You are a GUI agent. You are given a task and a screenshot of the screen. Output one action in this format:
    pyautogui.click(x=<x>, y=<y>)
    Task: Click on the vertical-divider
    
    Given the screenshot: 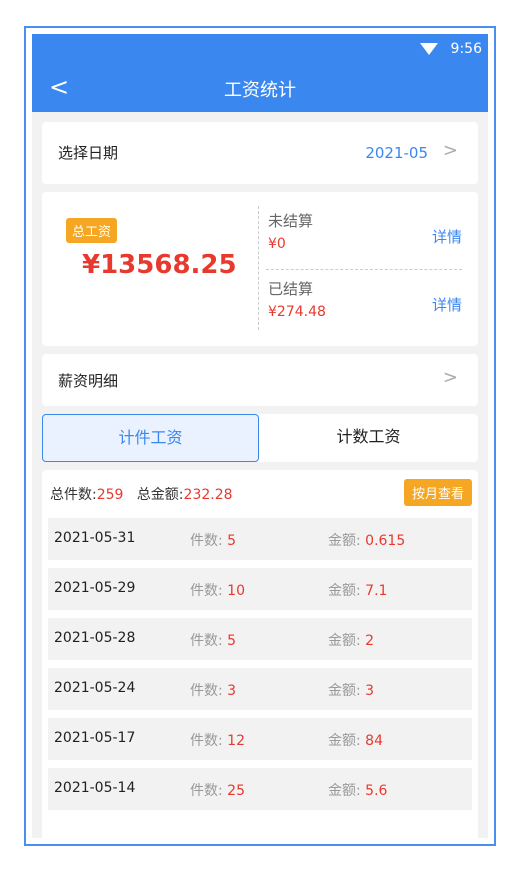 What is the action you would take?
    pyautogui.click(x=258, y=268)
    